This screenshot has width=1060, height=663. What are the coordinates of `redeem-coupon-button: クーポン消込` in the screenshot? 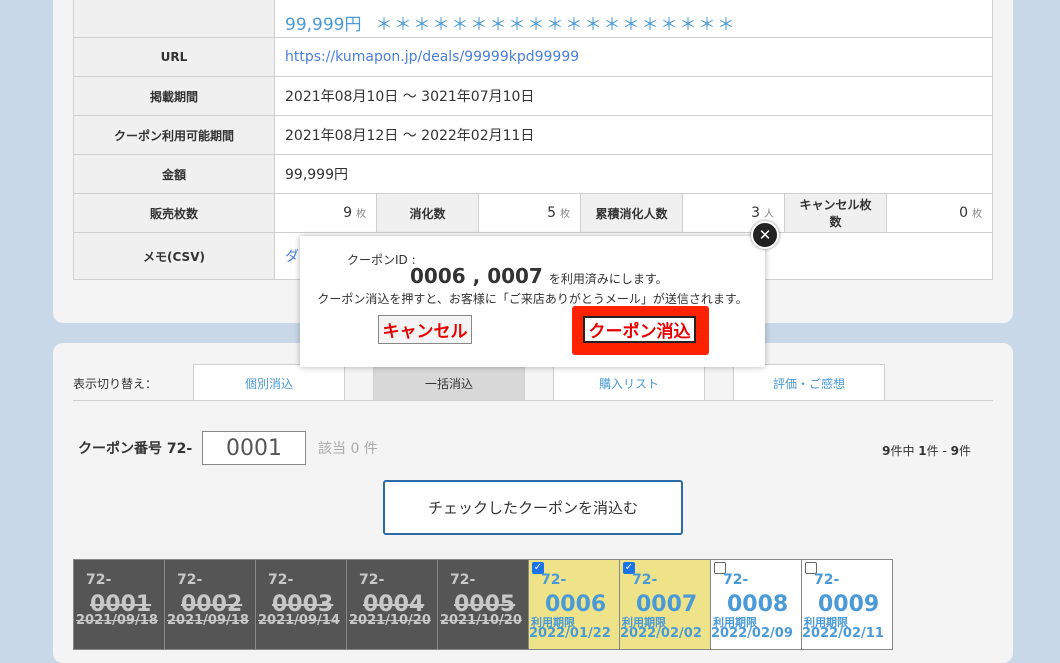 It's located at (639, 329).